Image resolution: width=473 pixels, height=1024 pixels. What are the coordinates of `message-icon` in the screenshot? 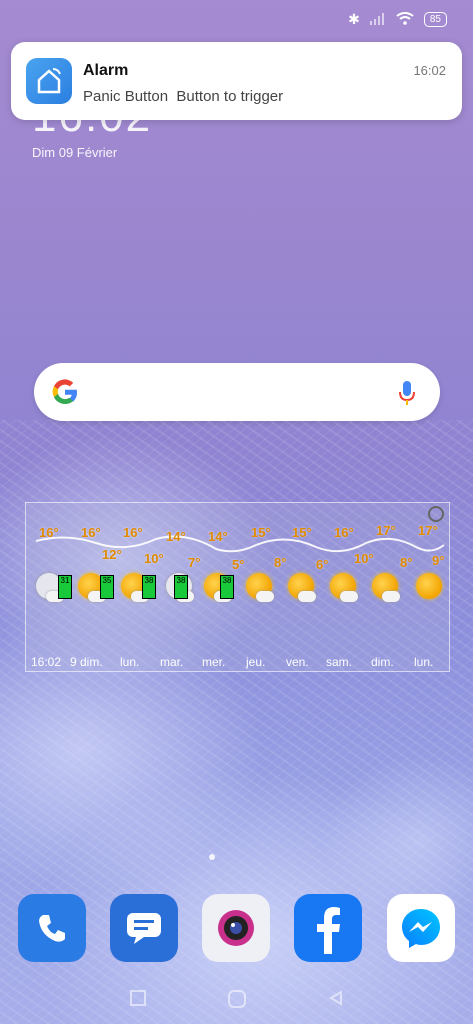 It's located at (144, 928).